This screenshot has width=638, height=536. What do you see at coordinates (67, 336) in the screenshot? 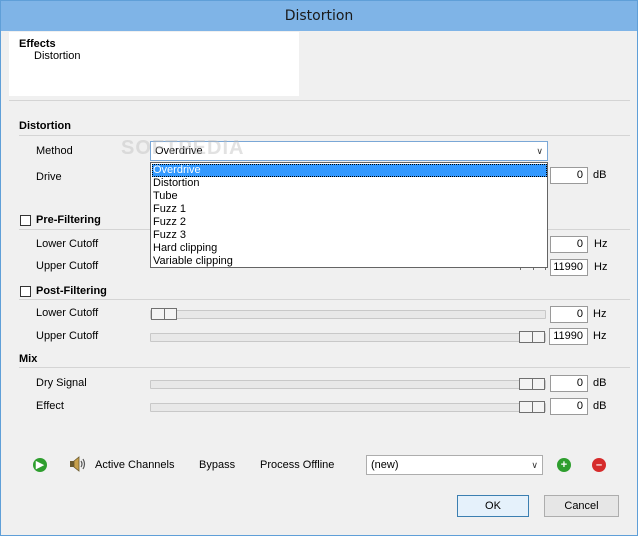
I see `post-upper-cutoff-label: Upper Cutoff` at bounding box center [67, 336].